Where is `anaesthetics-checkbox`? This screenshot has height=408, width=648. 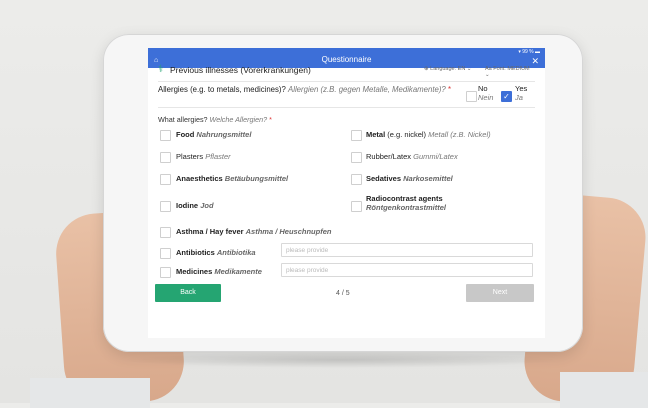
anaesthetics-checkbox is located at coordinates (165, 179).